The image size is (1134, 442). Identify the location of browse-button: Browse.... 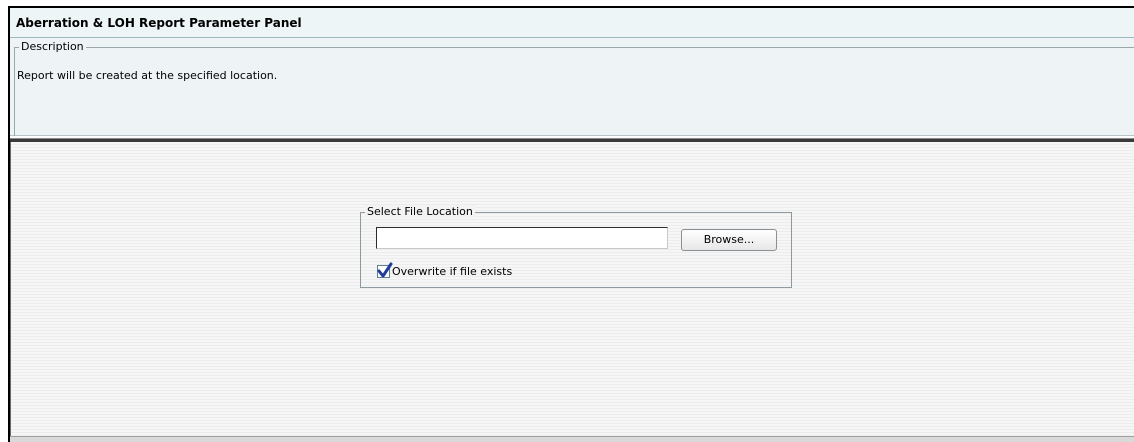
(729, 240).